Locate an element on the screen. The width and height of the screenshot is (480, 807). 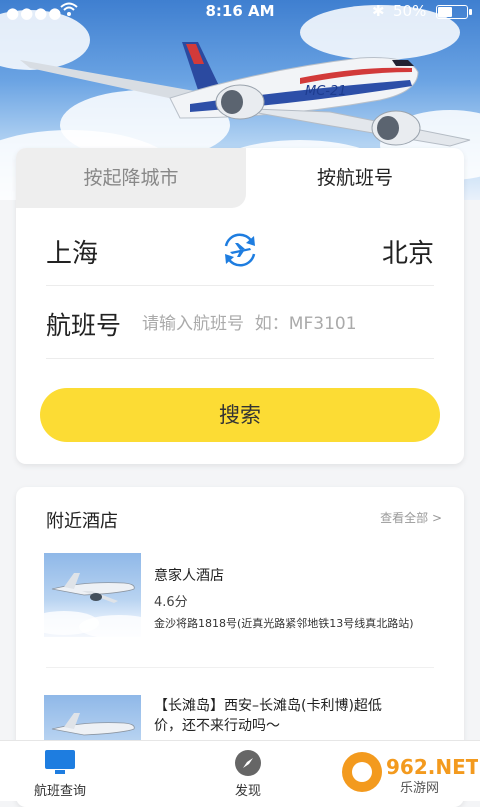
status-bar: ●●●● 8:16 AM ✱ 50% is located at coordinates (240, 11).